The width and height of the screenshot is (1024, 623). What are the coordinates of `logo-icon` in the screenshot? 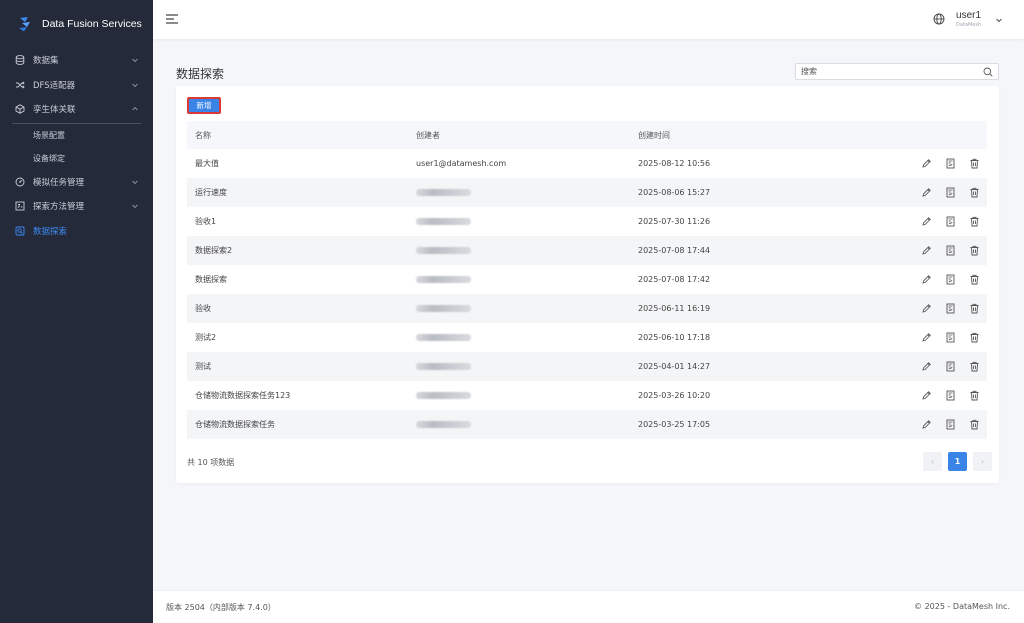 It's located at (24, 24).